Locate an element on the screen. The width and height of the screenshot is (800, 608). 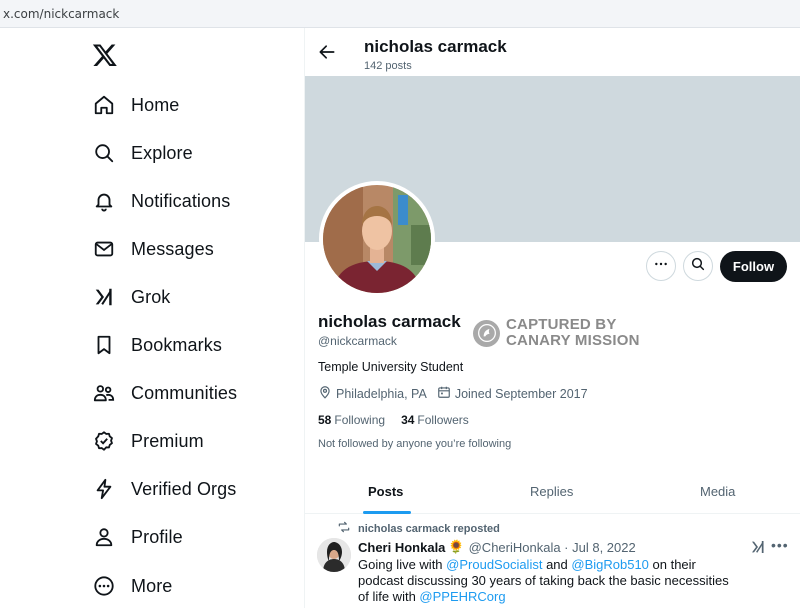
active-tab-indicator is located at coordinates (387, 512).